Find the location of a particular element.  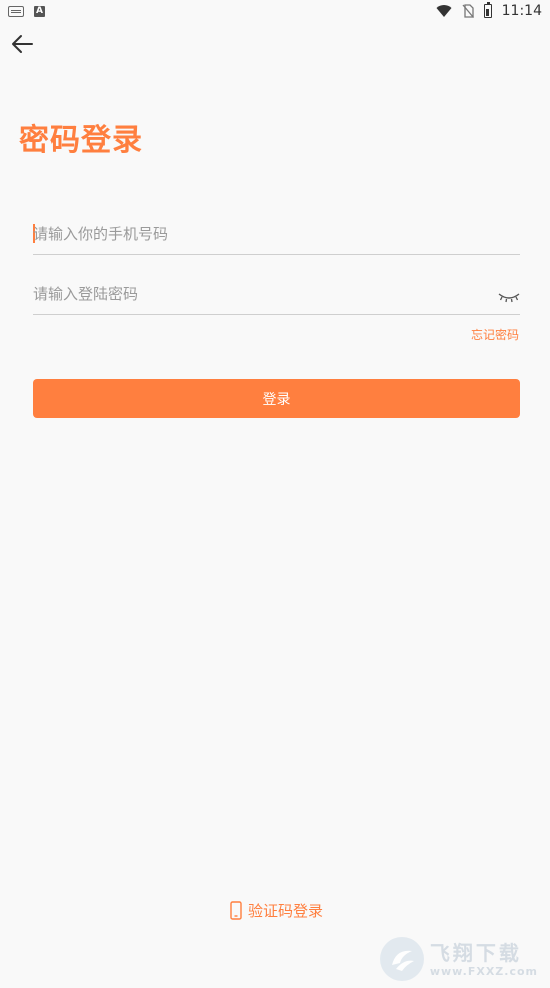

status-bar: A 11:14 is located at coordinates (275, 11).